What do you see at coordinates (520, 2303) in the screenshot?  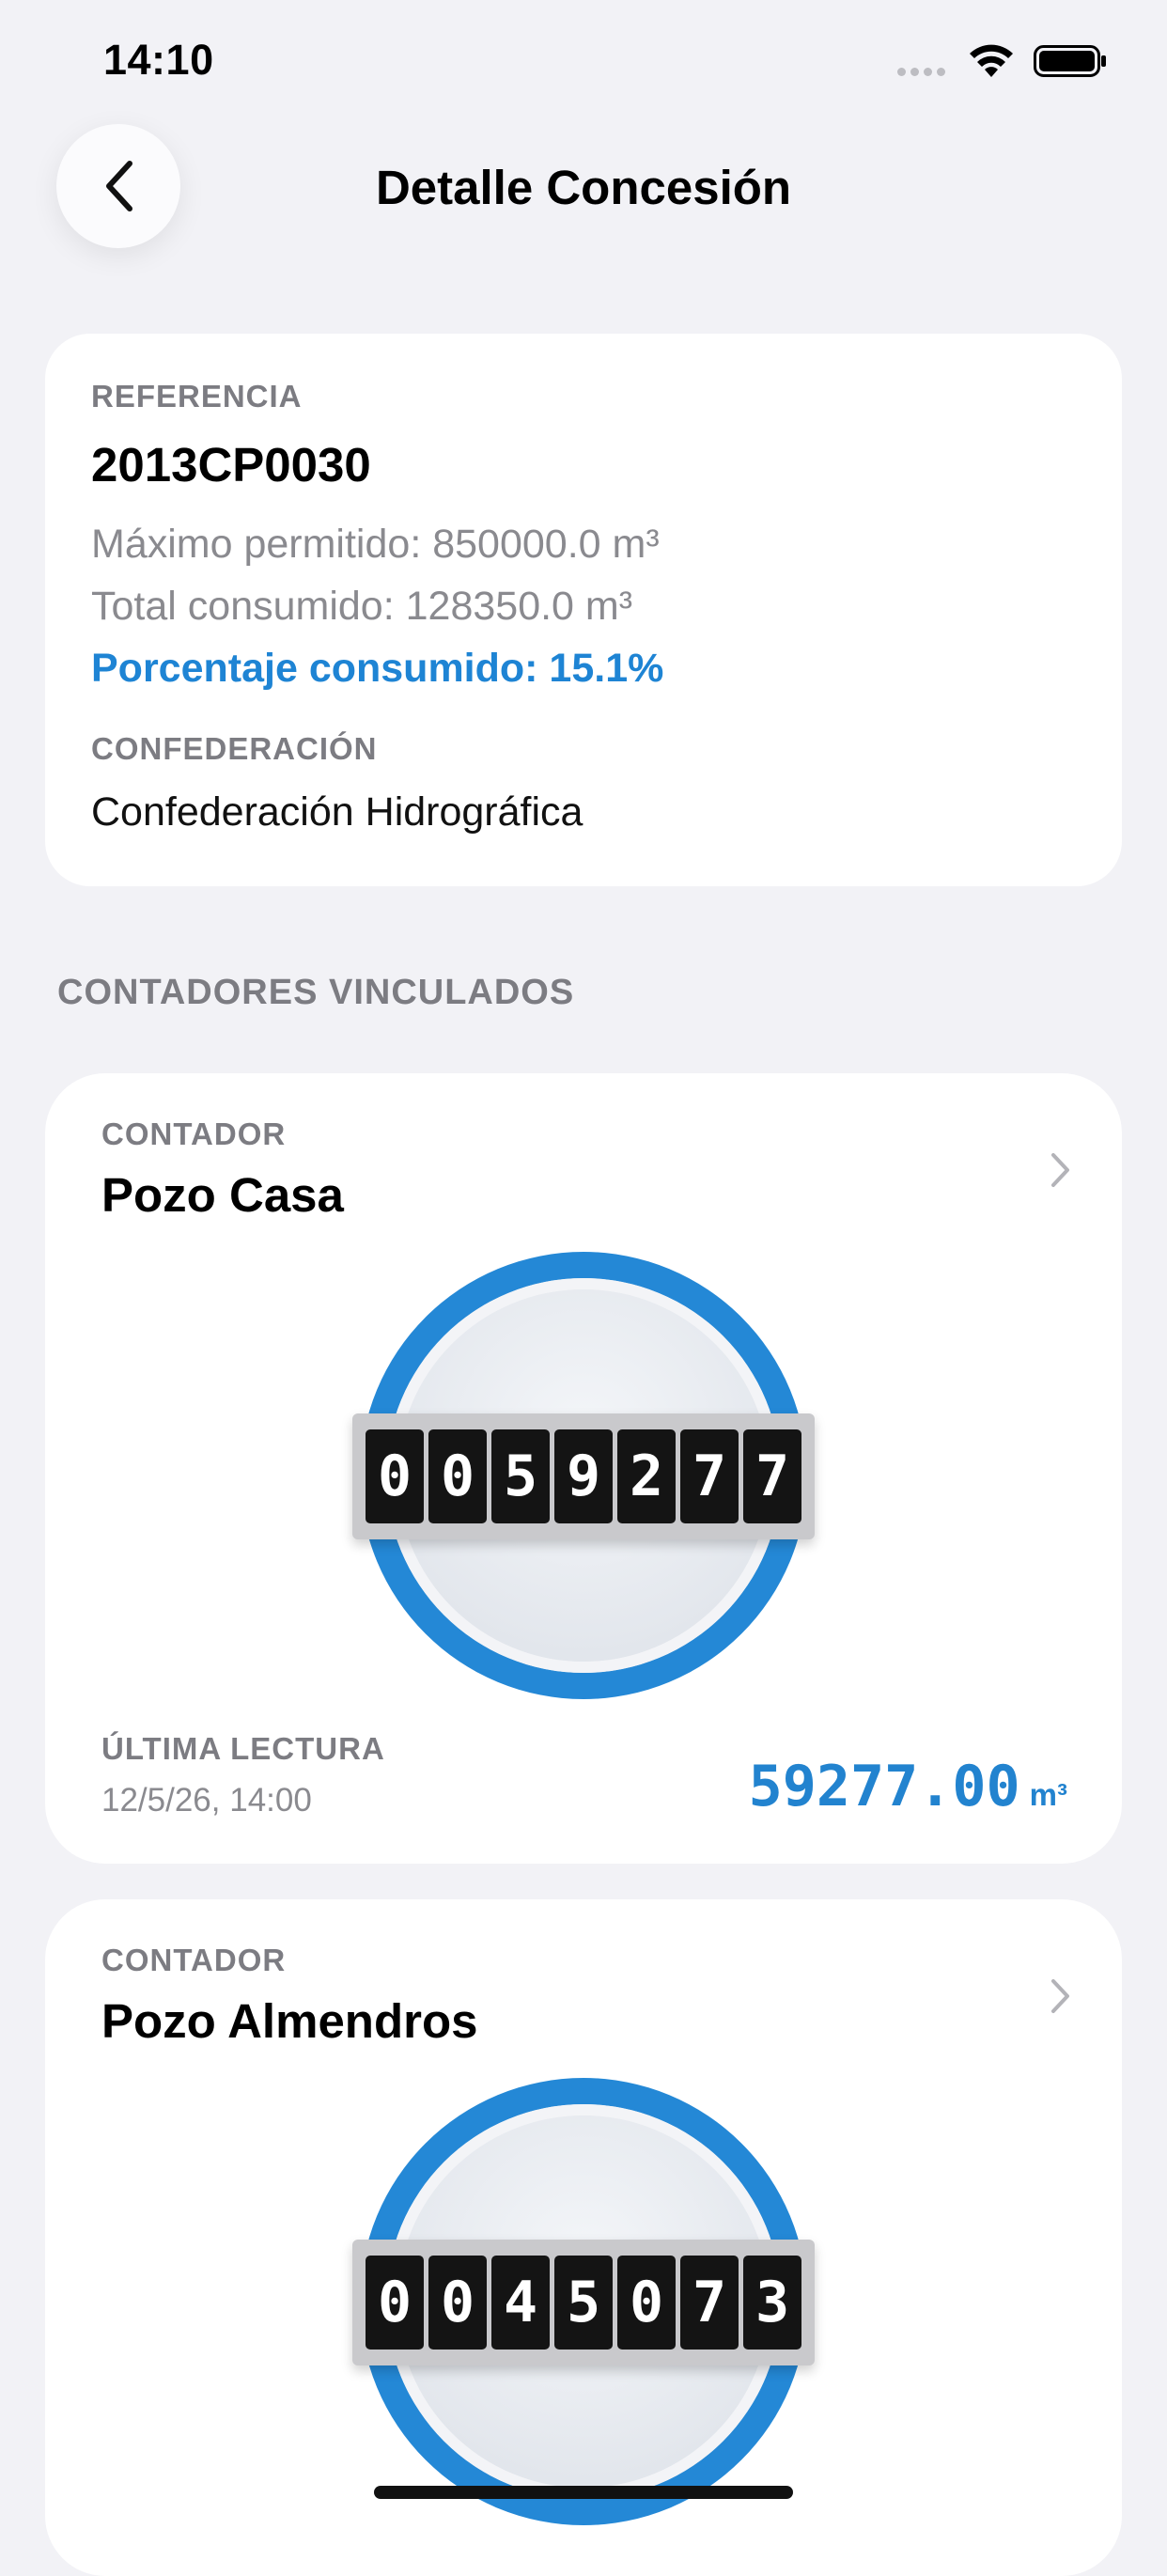 I see `counter-digit: 4` at bounding box center [520, 2303].